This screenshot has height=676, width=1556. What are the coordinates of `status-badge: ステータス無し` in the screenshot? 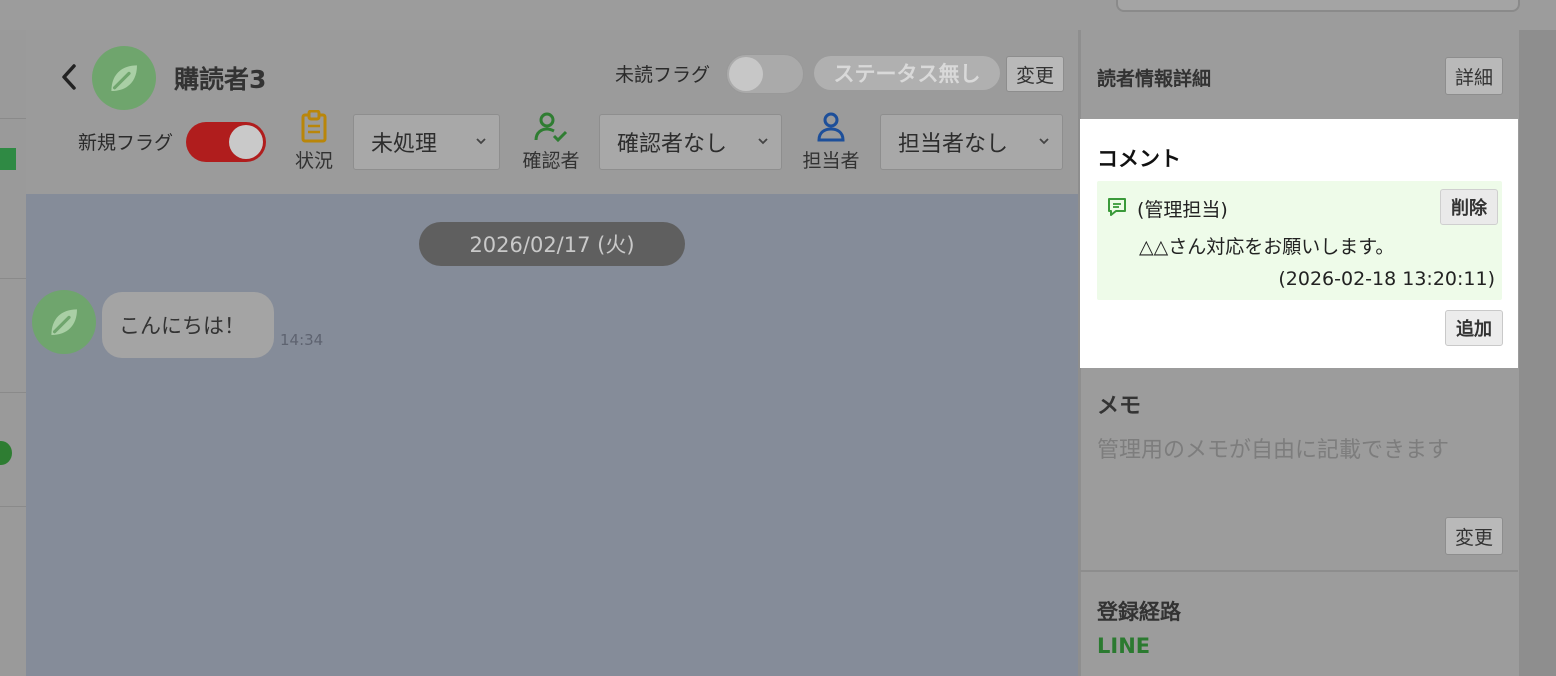 It's located at (907, 73).